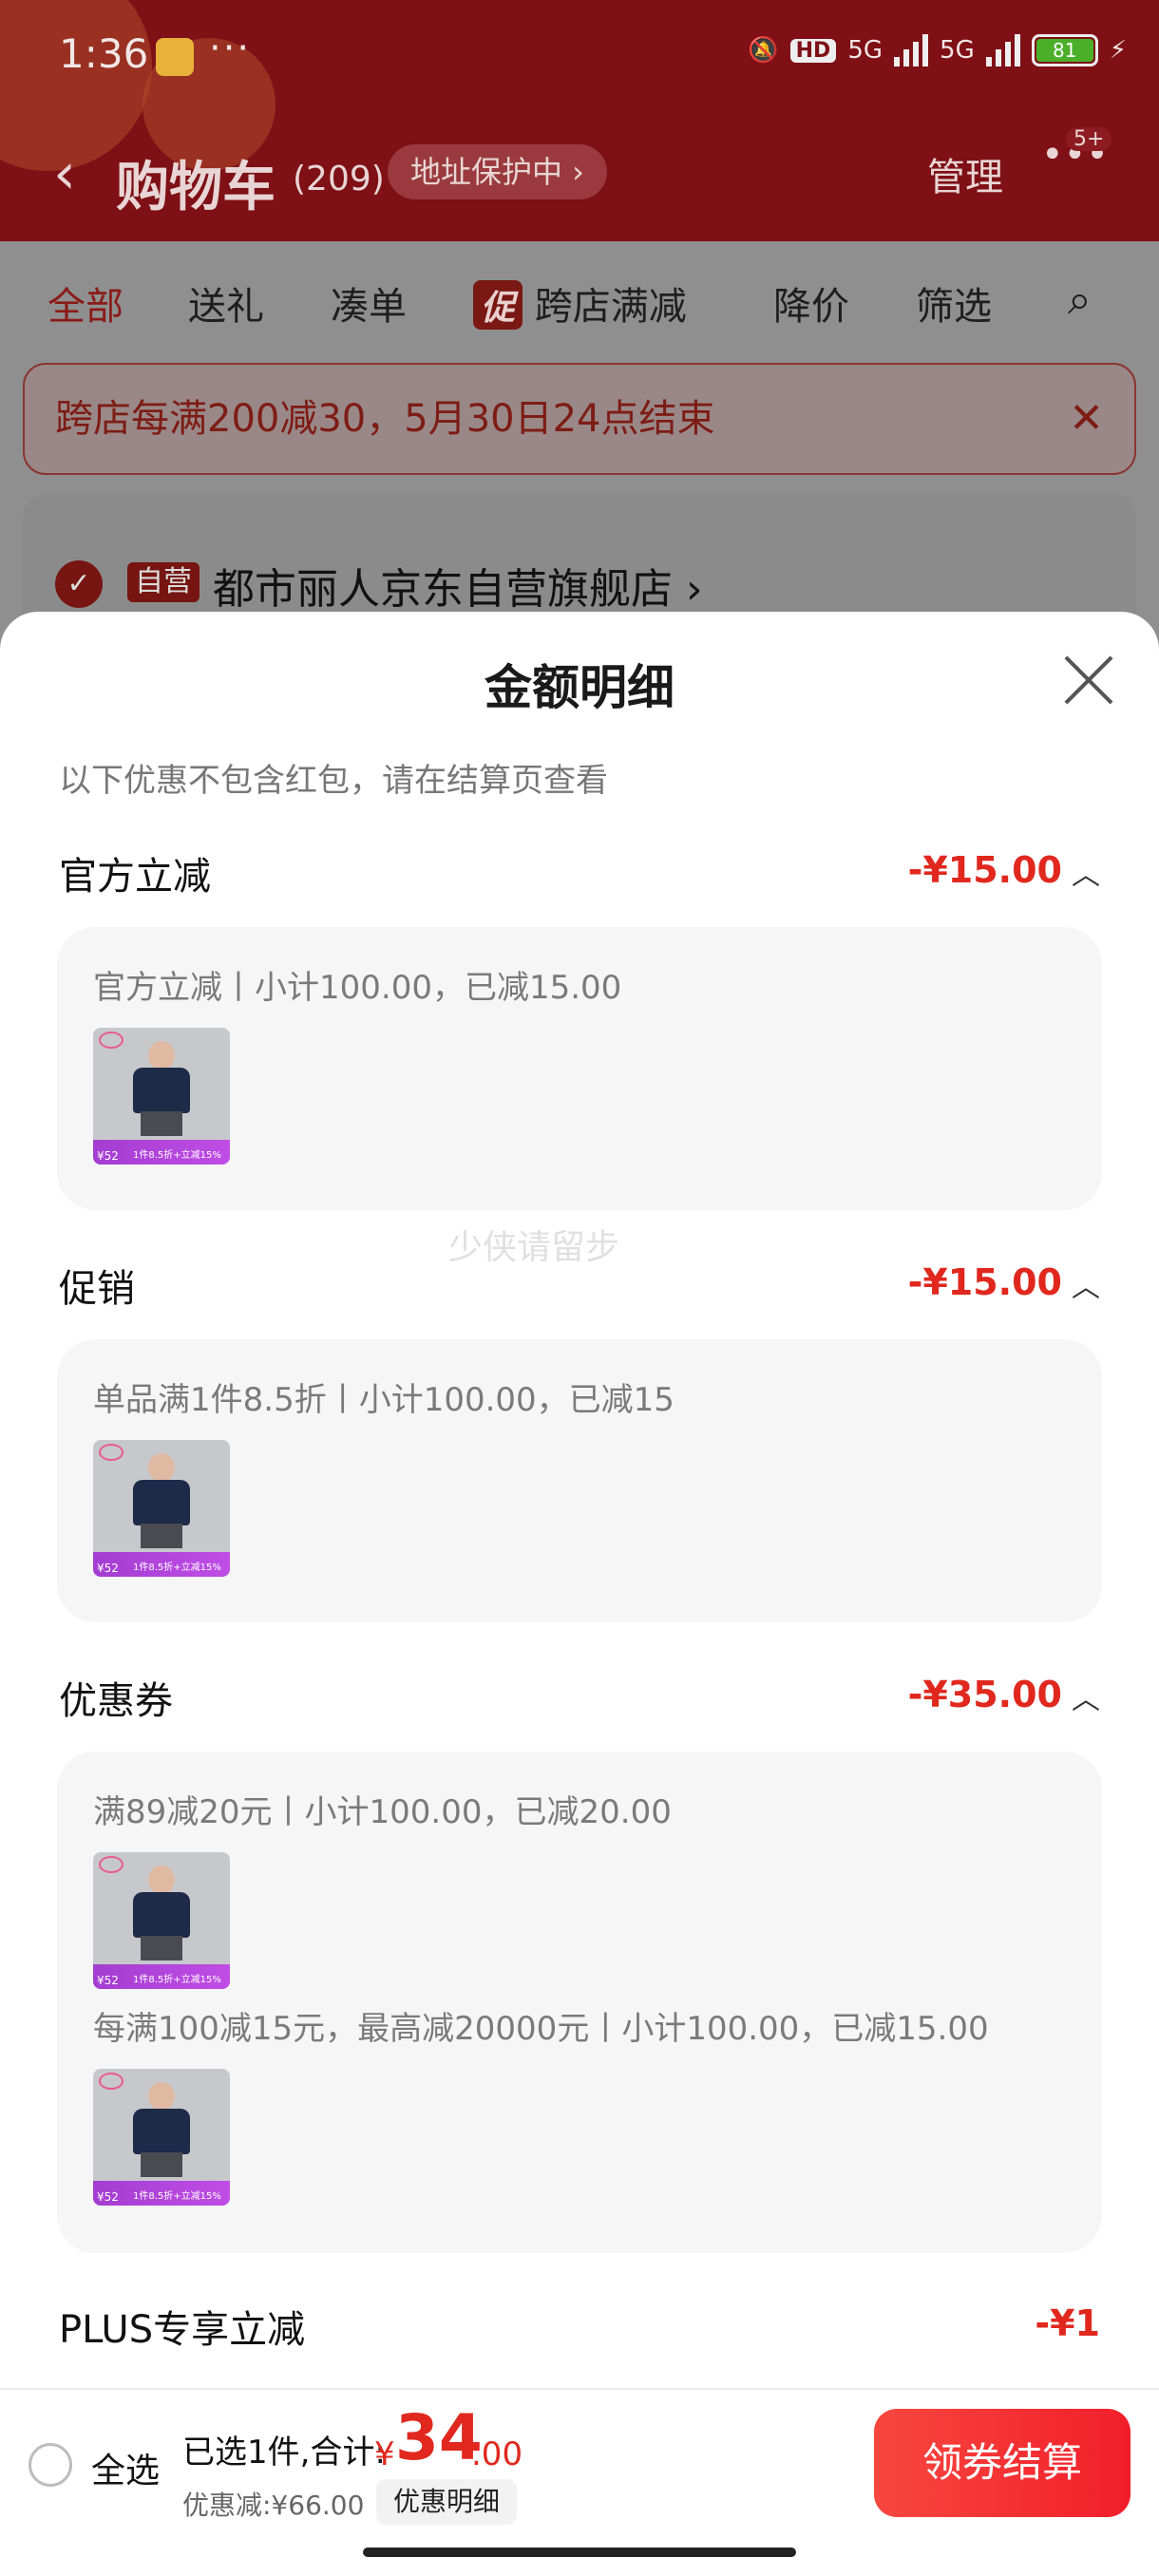 The image size is (1159, 2576). I want to click on tab-cross-store-label: 跨店满减, so click(610, 307).